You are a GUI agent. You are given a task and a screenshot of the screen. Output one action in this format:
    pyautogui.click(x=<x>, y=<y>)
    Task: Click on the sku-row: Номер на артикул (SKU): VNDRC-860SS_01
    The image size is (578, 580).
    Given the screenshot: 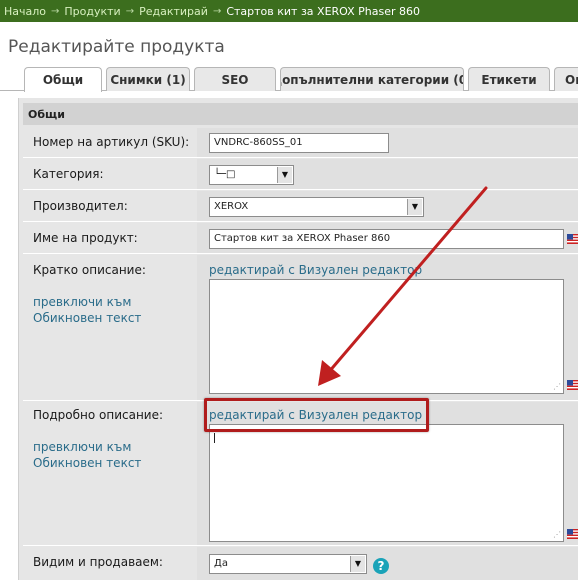 What is the action you would take?
    pyautogui.click(x=300, y=143)
    